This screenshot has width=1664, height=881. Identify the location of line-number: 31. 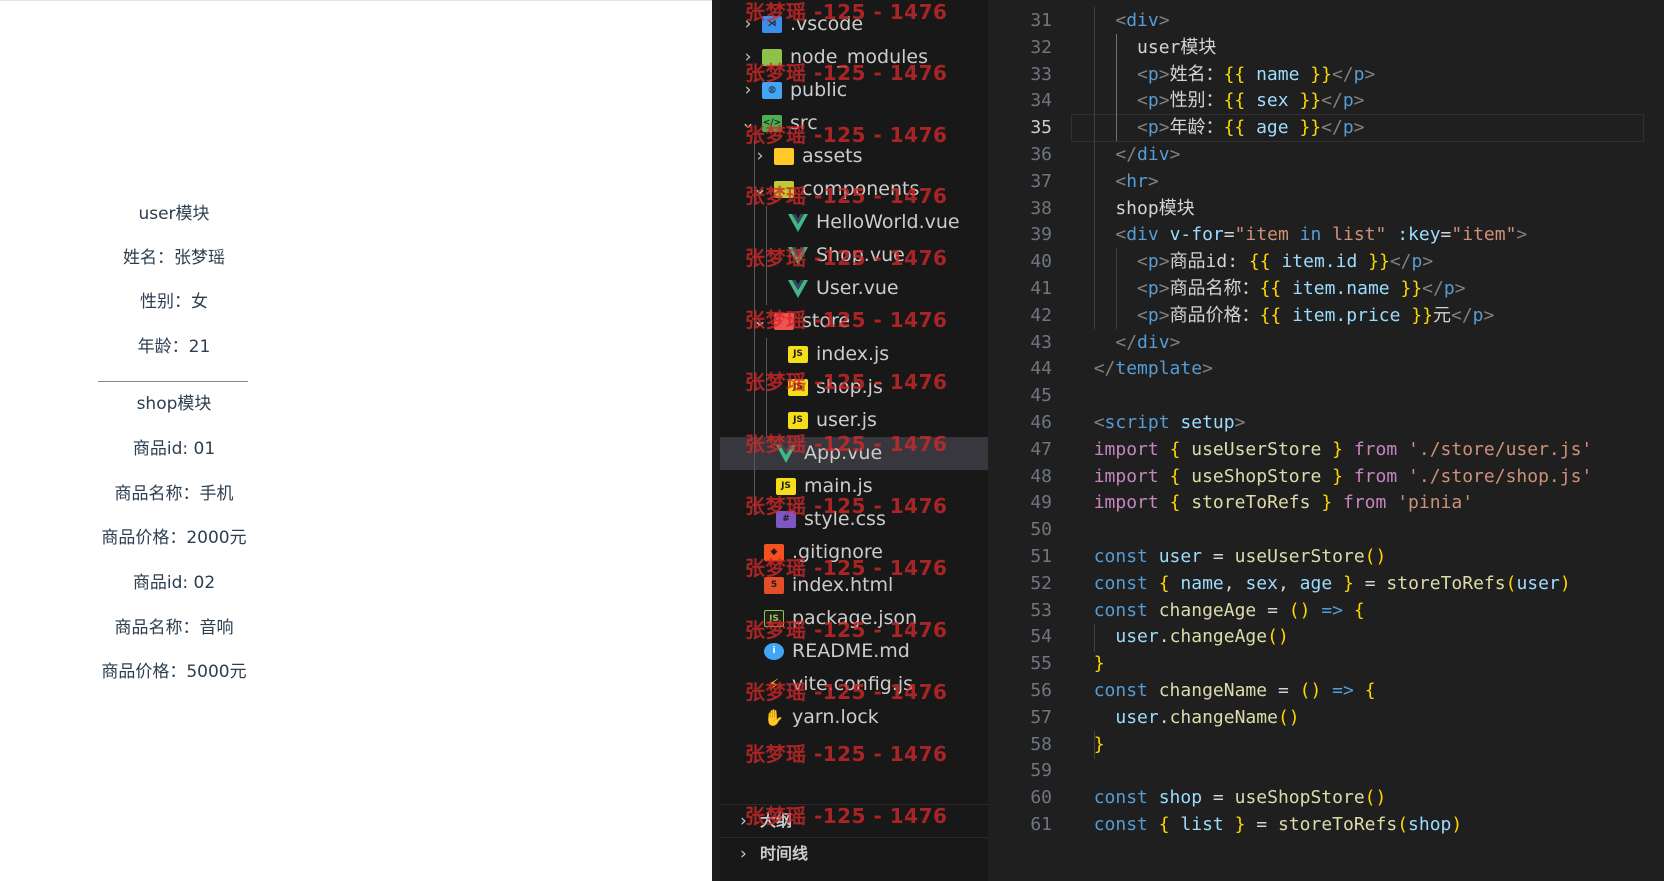
(1041, 20).